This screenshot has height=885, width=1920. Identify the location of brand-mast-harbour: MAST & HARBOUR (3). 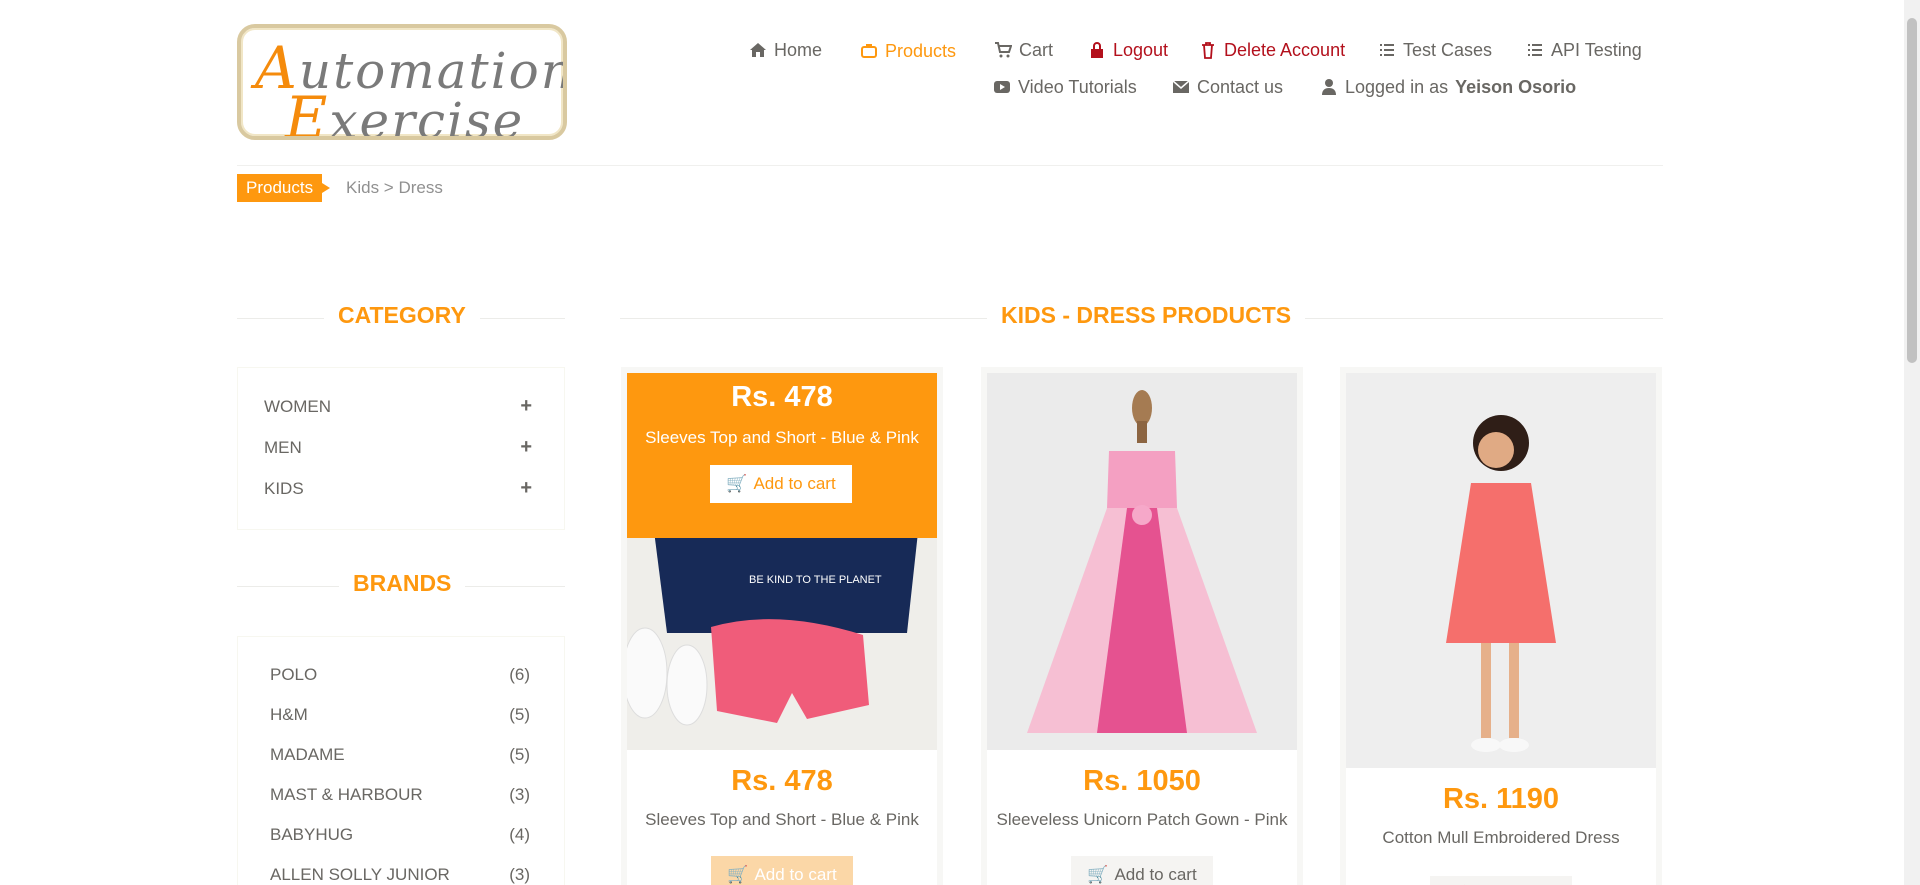
(400, 795).